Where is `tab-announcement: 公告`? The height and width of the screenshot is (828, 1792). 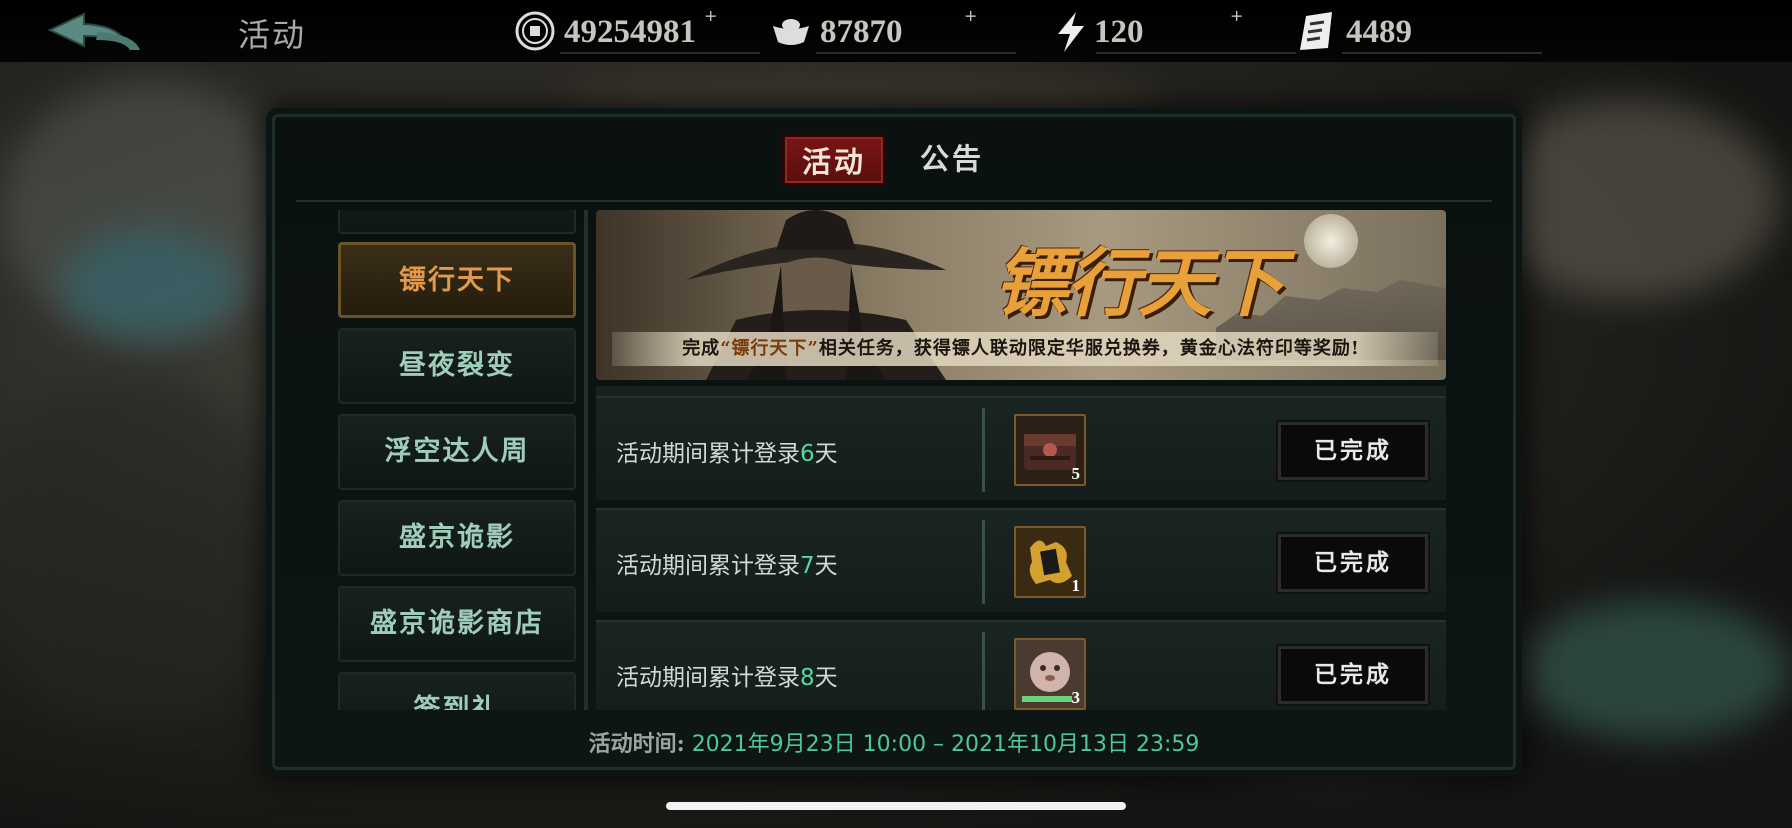 tab-announcement: 公告 is located at coordinates (952, 160).